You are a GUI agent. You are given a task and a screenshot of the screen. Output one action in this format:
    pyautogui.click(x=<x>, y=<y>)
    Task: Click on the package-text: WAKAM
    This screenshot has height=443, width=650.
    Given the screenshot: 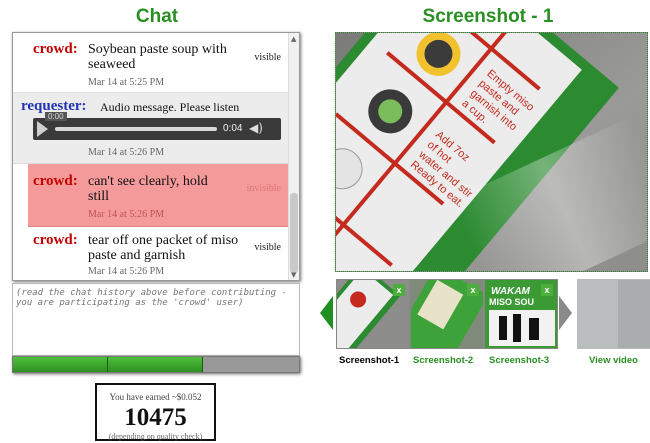 What is the action you would take?
    pyautogui.click(x=511, y=291)
    